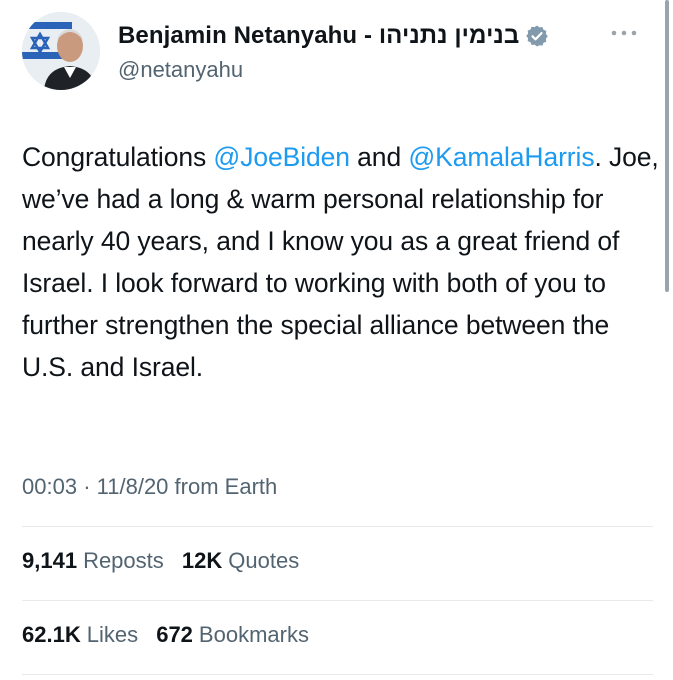 This screenshot has width=673, height=680. What do you see at coordinates (118, 157) in the screenshot?
I see `tweet-text-segment: Congratulations` at bounding box center [118, 157].